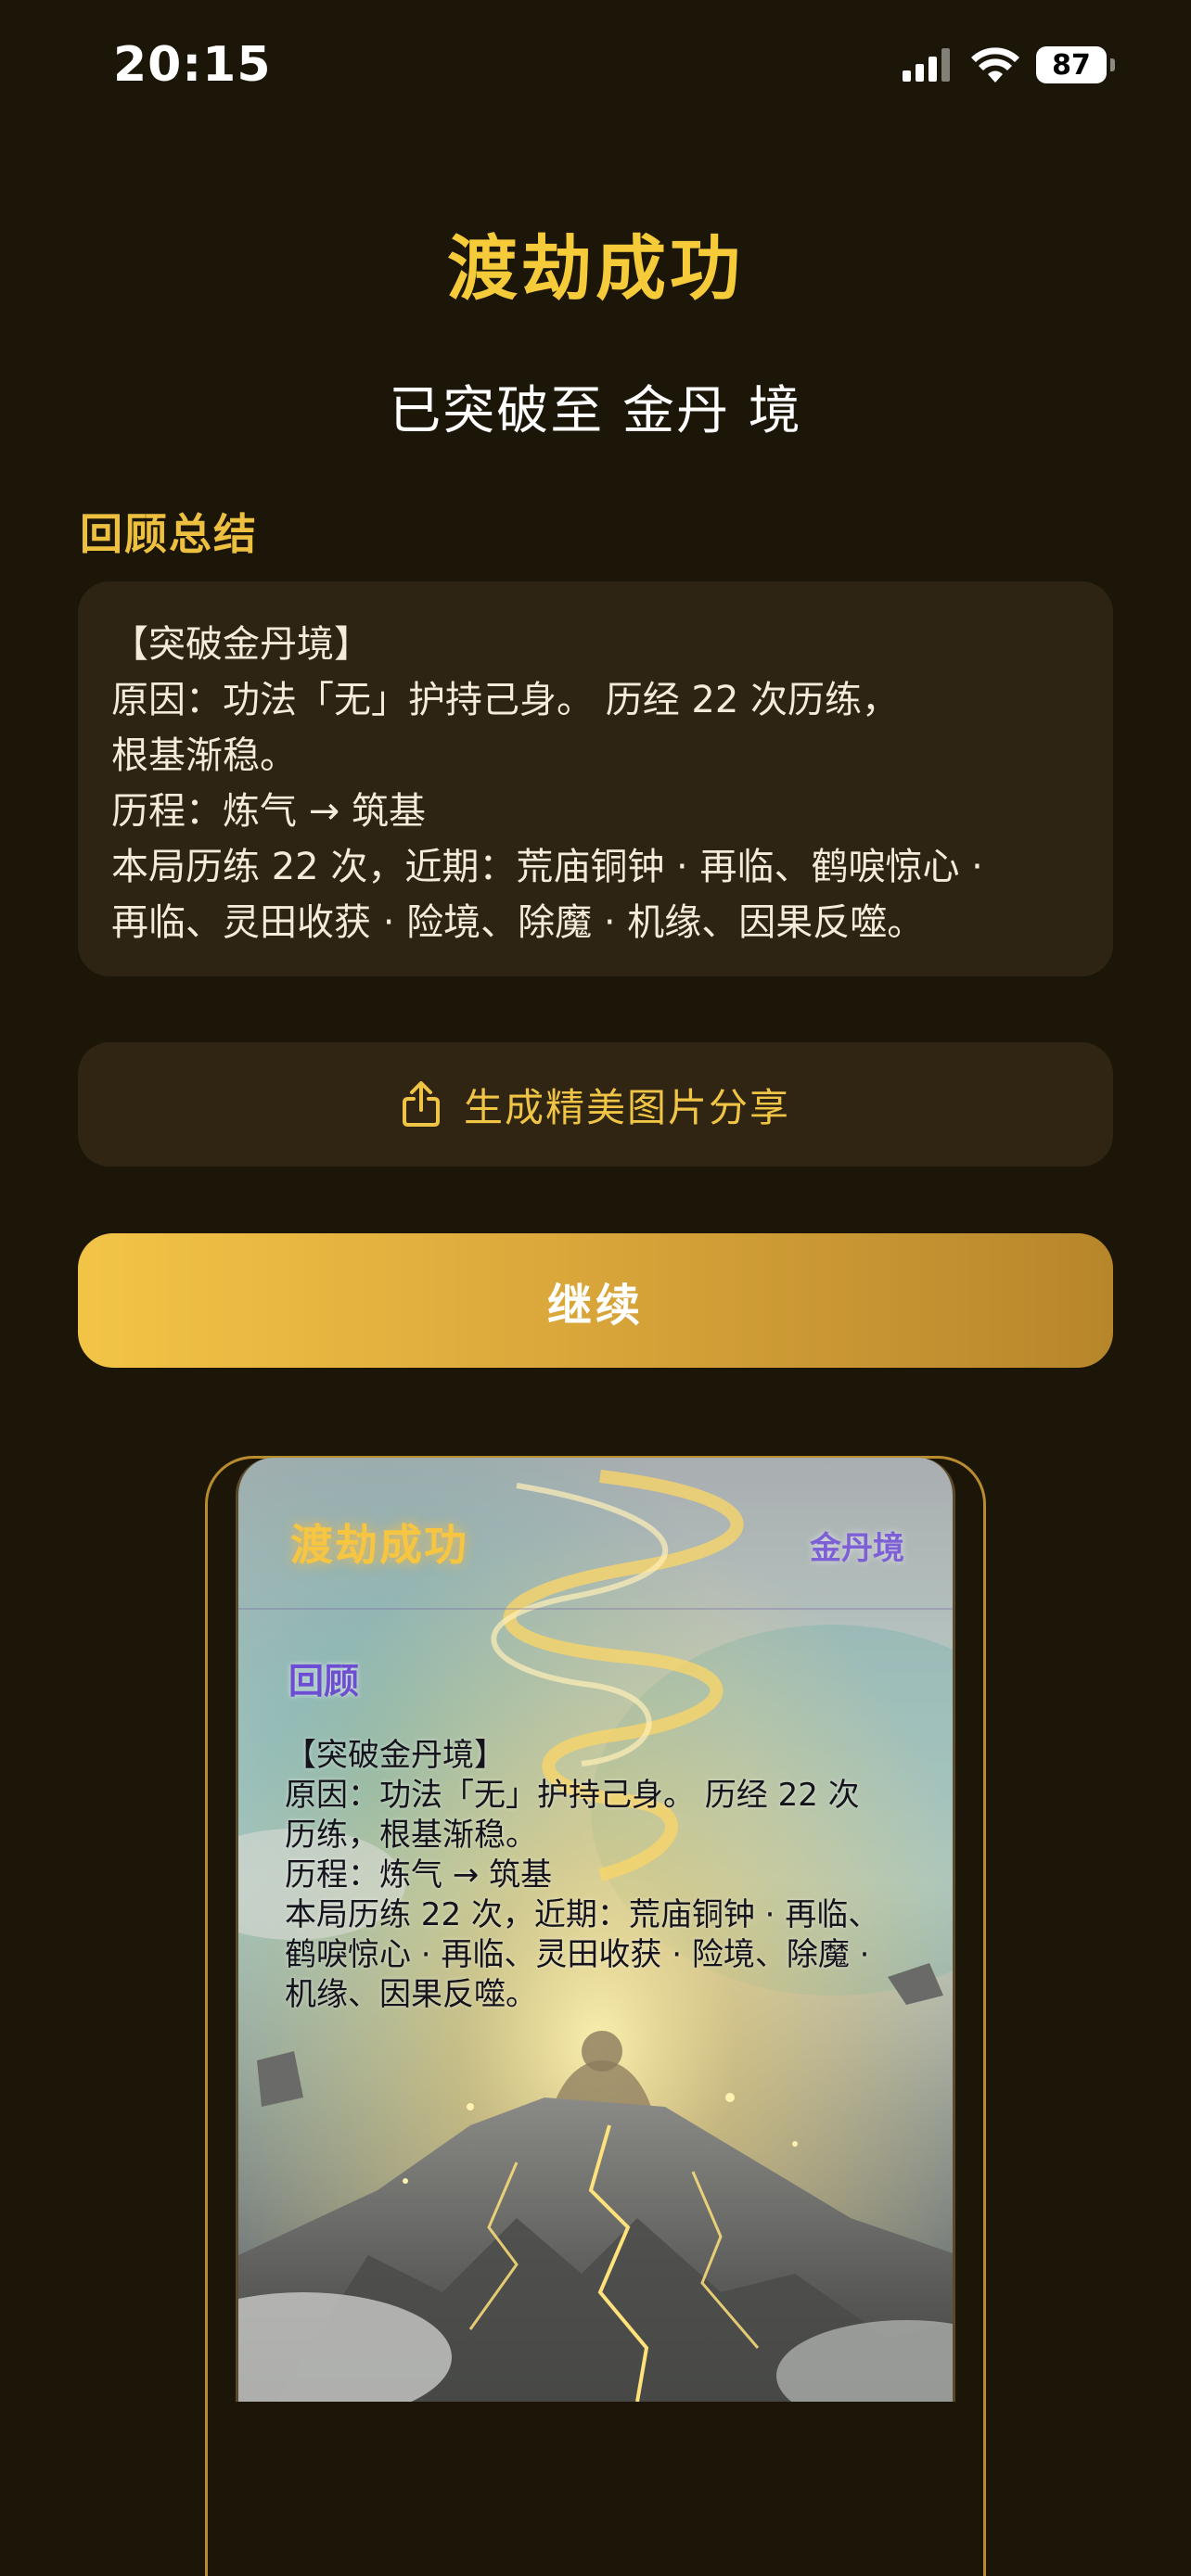 The image size is (1191, 2576). Describe the element at coordinates (379, 1545) in the screenshot. I see `preview-title: 渡劫成功` at that location.